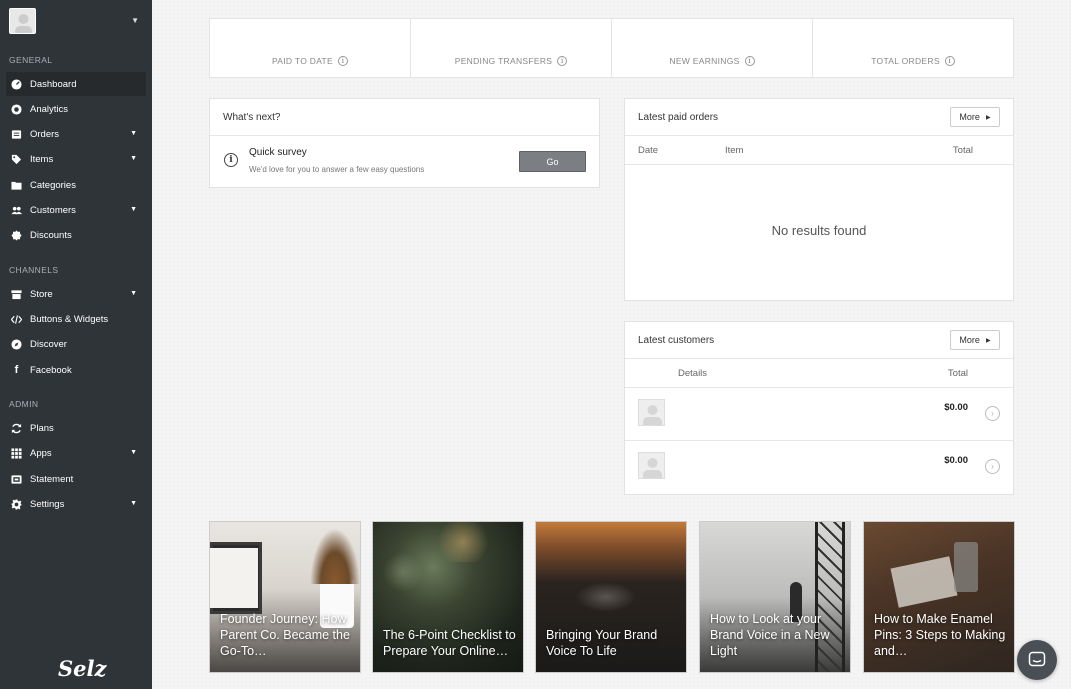  I want to click on sidebar-item-settings: Settings ▼, so click(76, 504).